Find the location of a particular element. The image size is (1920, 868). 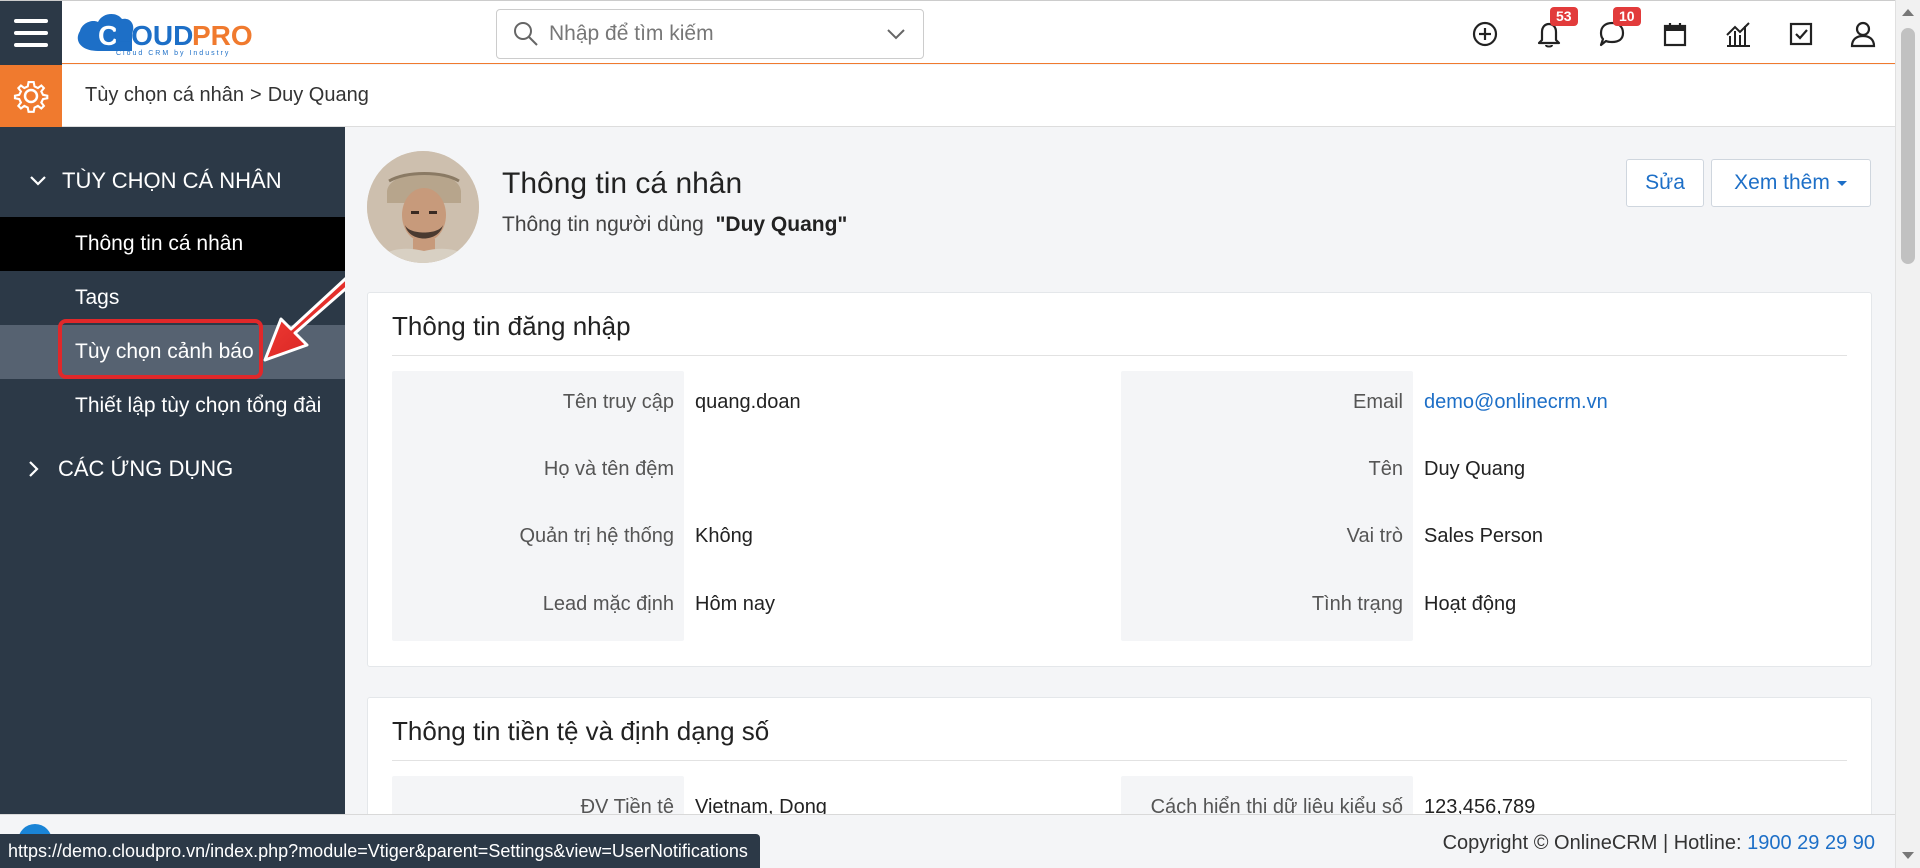

breadcrumb-bar: Tùy chọn cá nhân > Duy Quang is located at coordinates (947, 96).